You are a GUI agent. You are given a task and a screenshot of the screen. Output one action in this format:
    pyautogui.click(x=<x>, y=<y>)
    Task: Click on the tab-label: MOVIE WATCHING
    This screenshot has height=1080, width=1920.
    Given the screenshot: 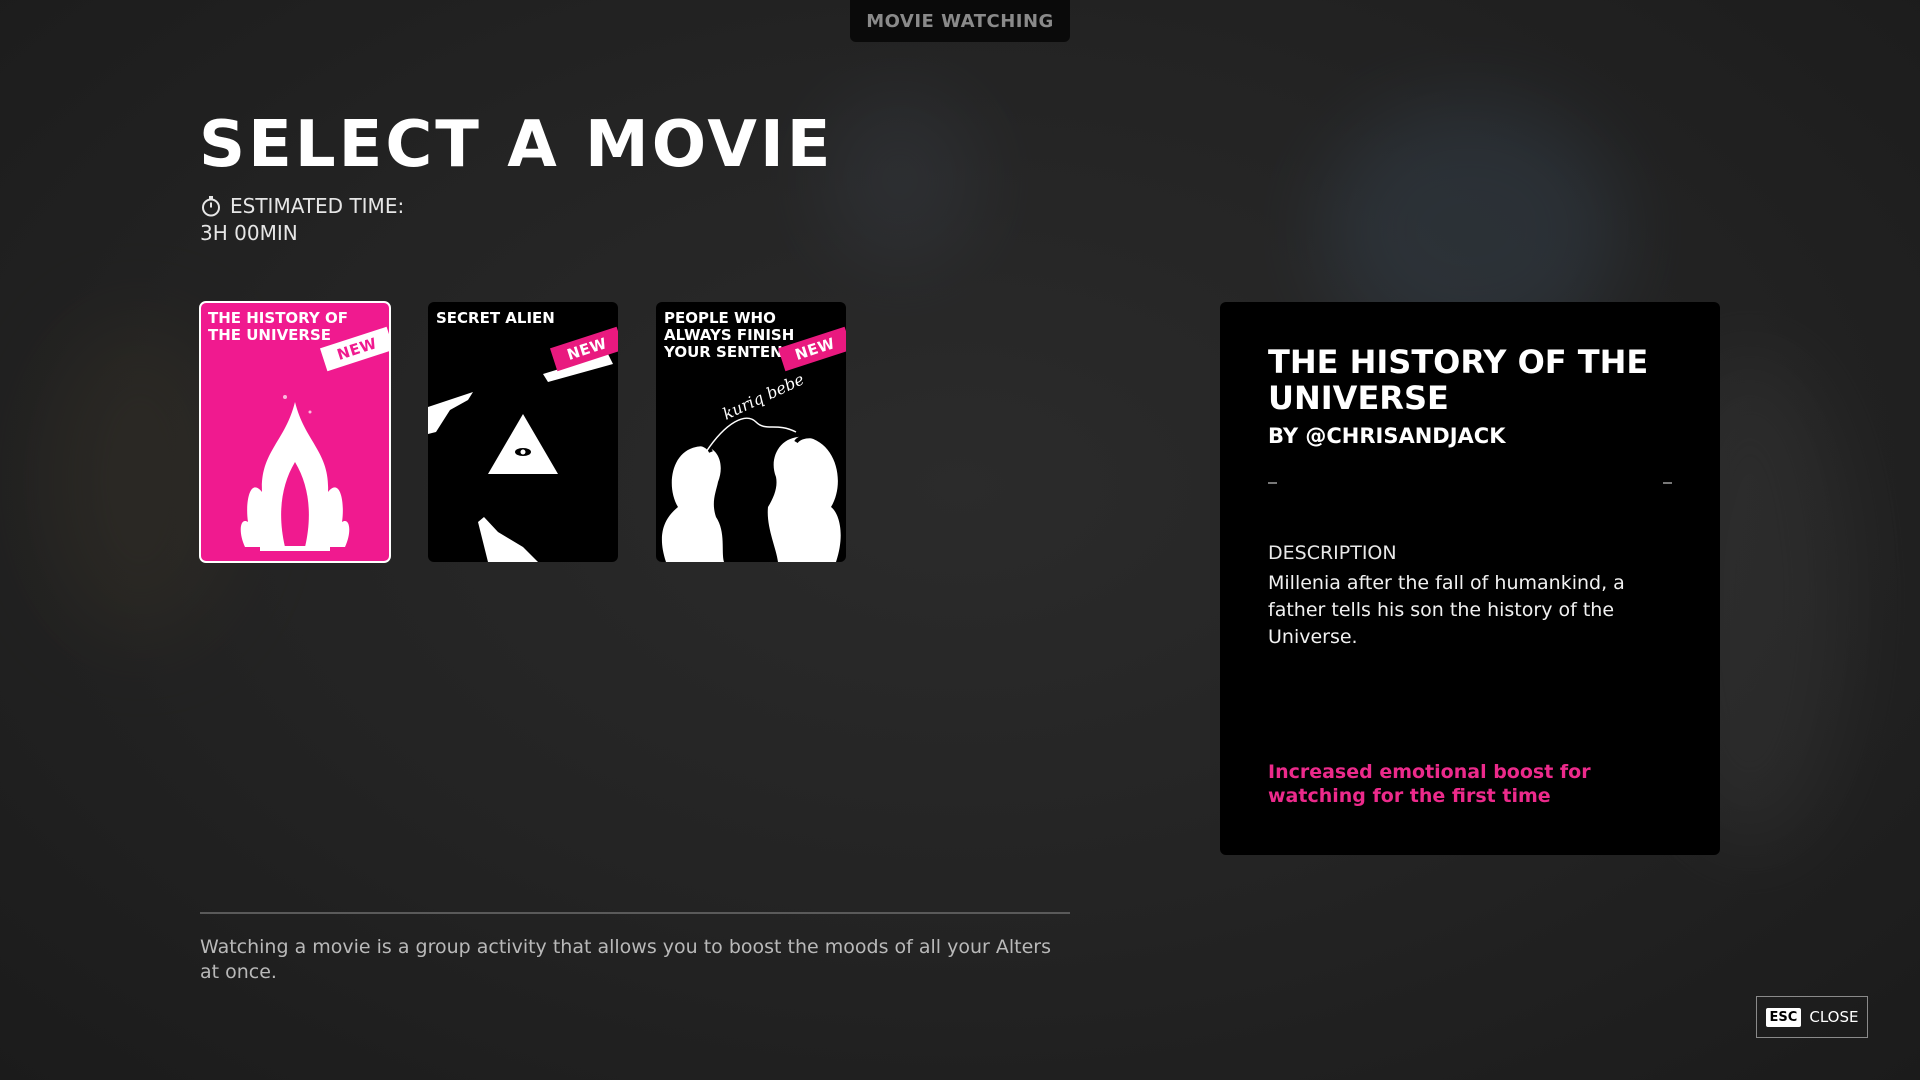 What is the action you would take?
    pyautogui.click(x=960, y=21)
    